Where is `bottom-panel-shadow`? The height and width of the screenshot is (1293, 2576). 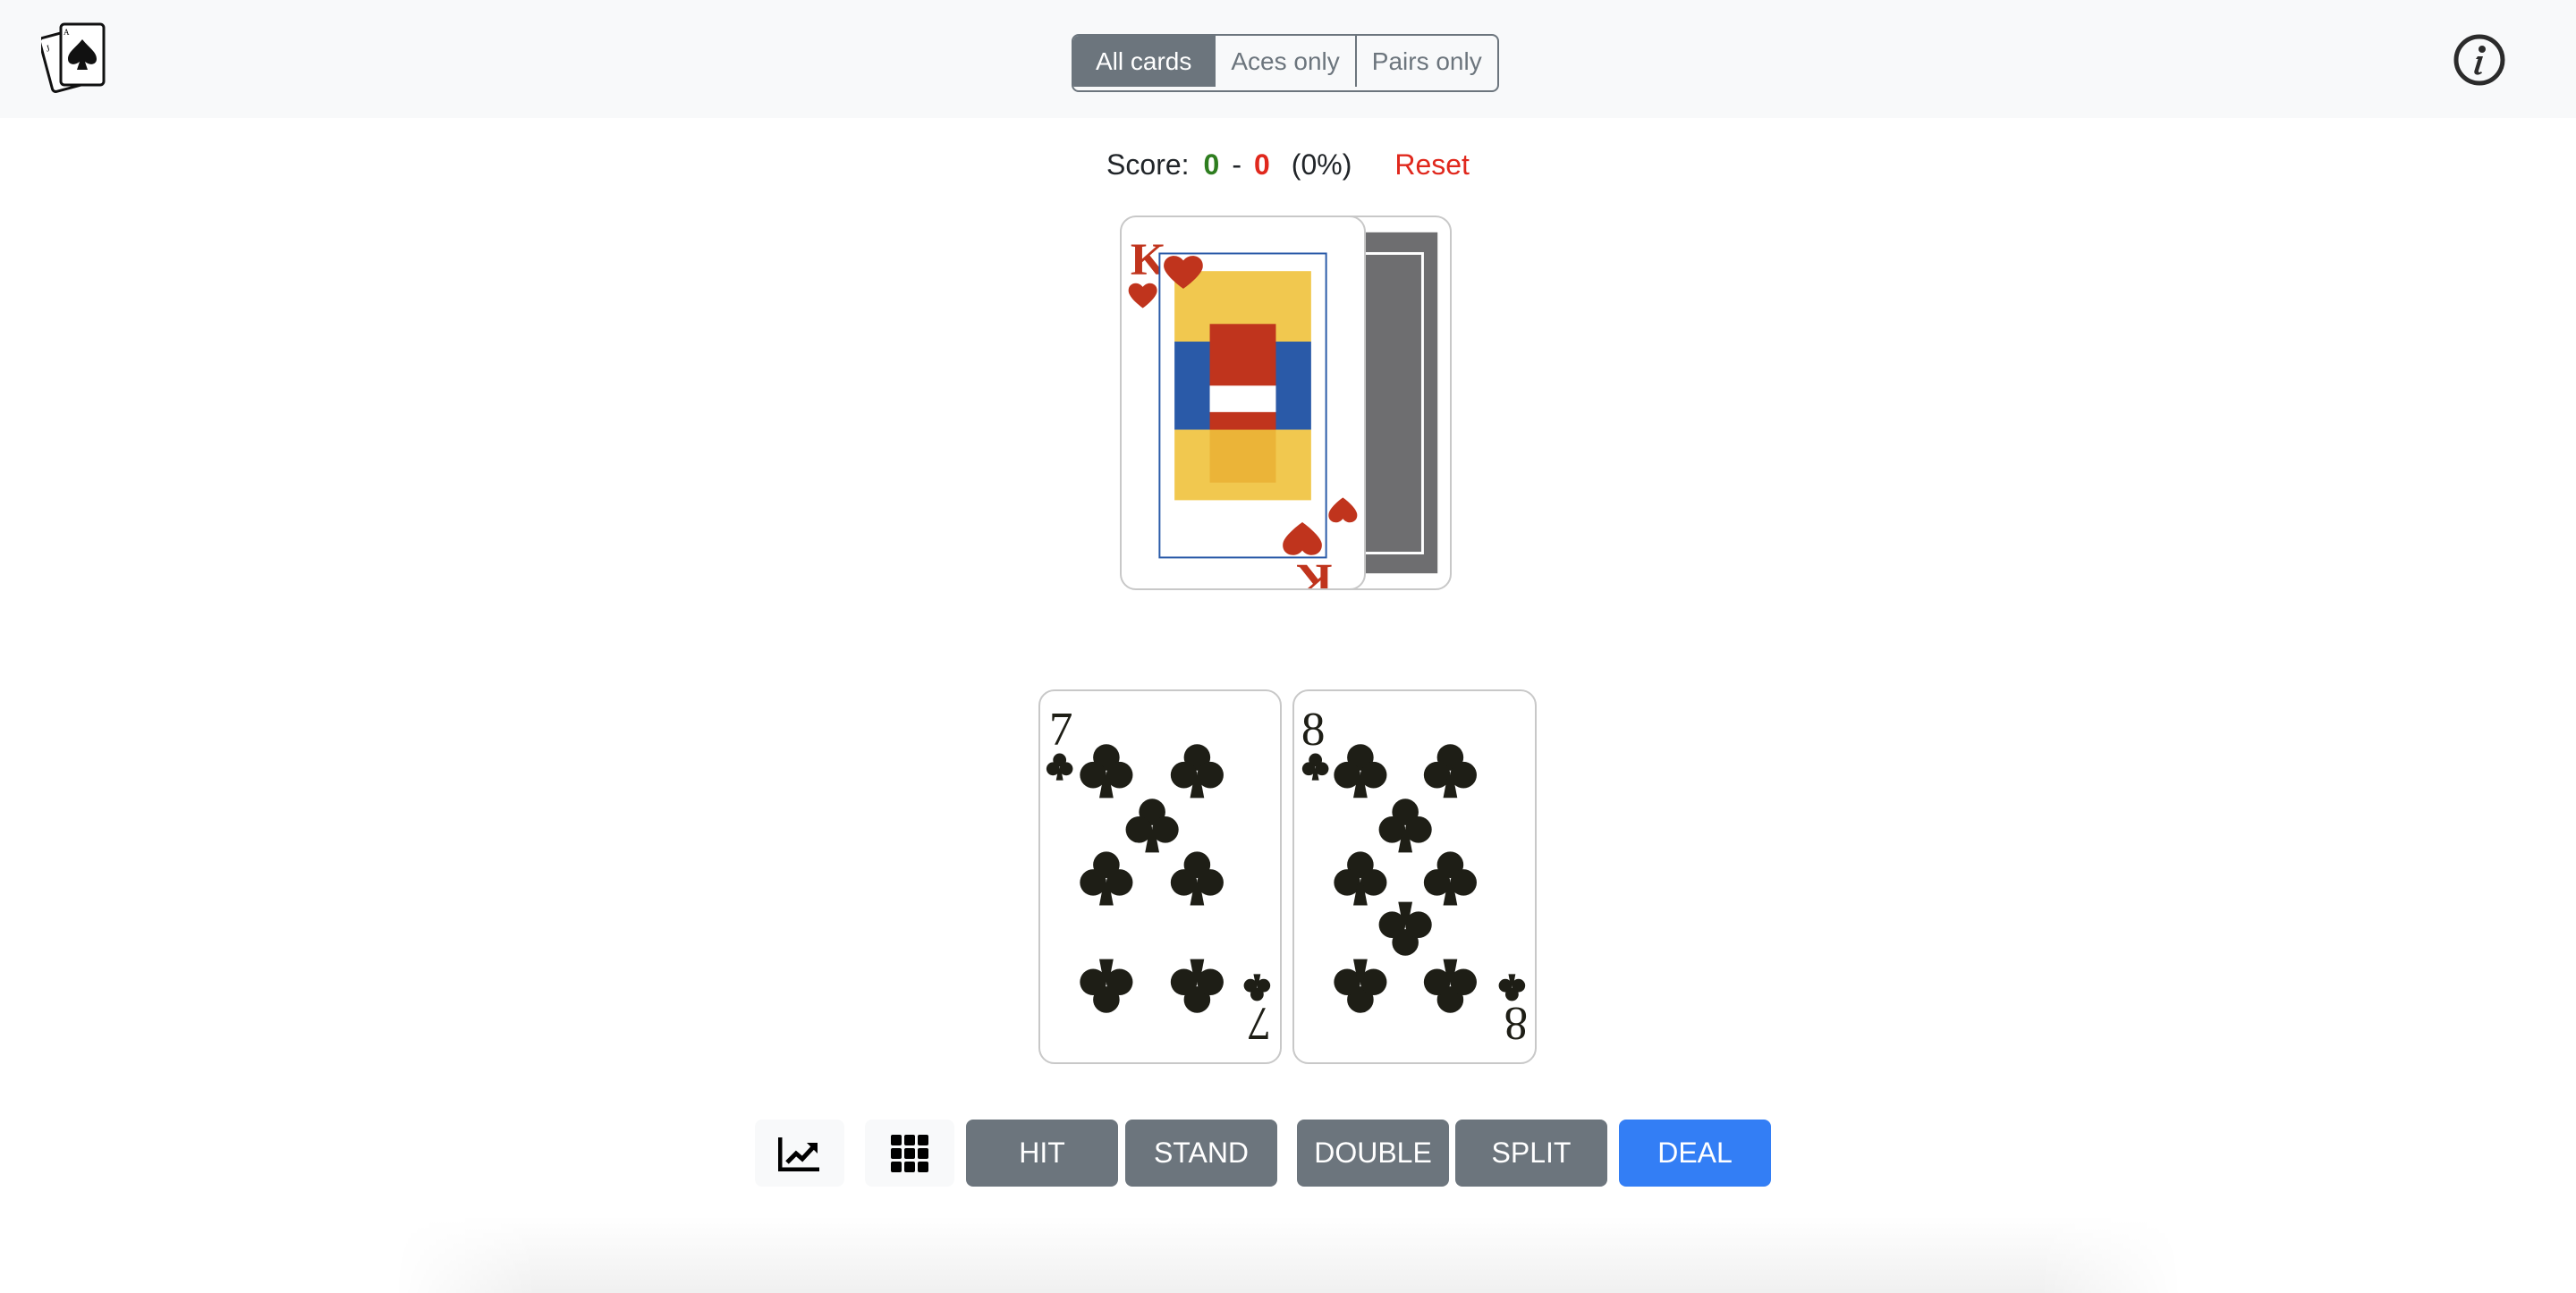
bottom-panel-shadow is located at coordinates (1288, 1254).